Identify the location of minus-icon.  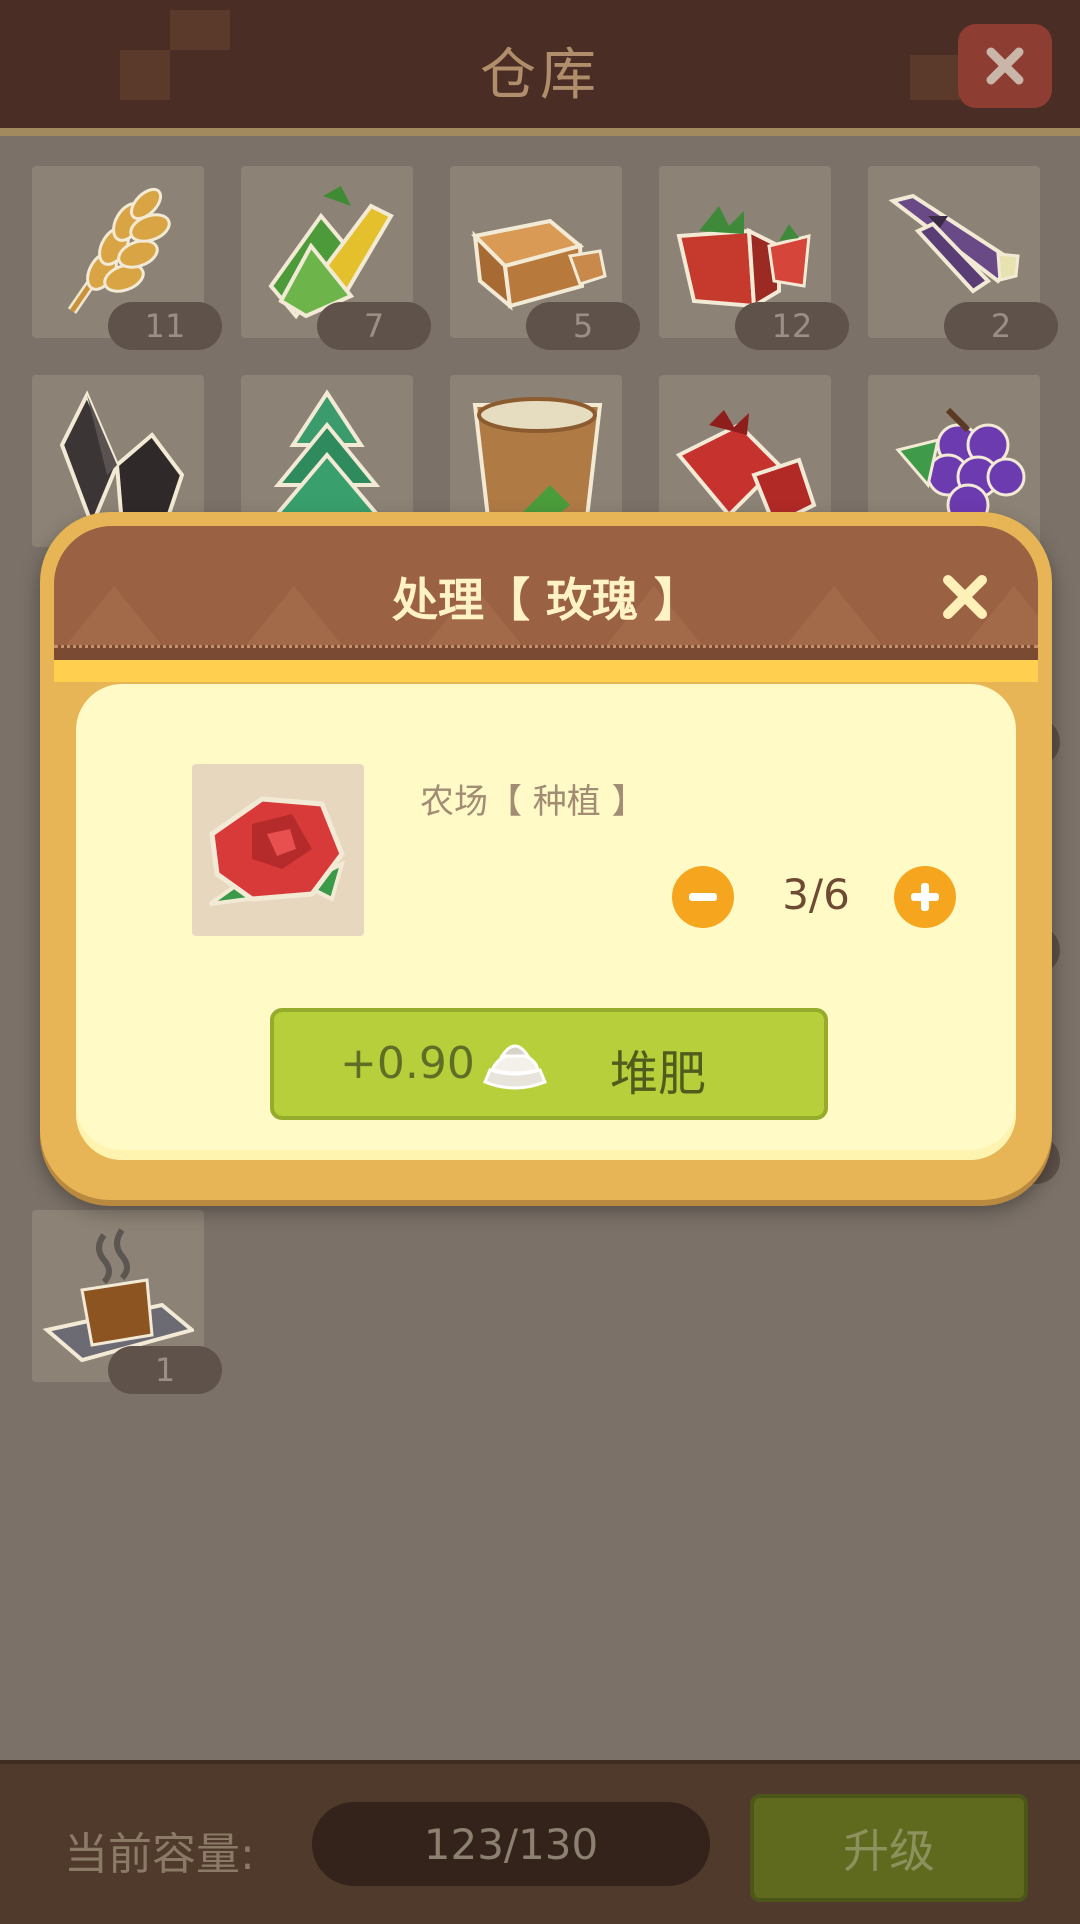
(703, 897).